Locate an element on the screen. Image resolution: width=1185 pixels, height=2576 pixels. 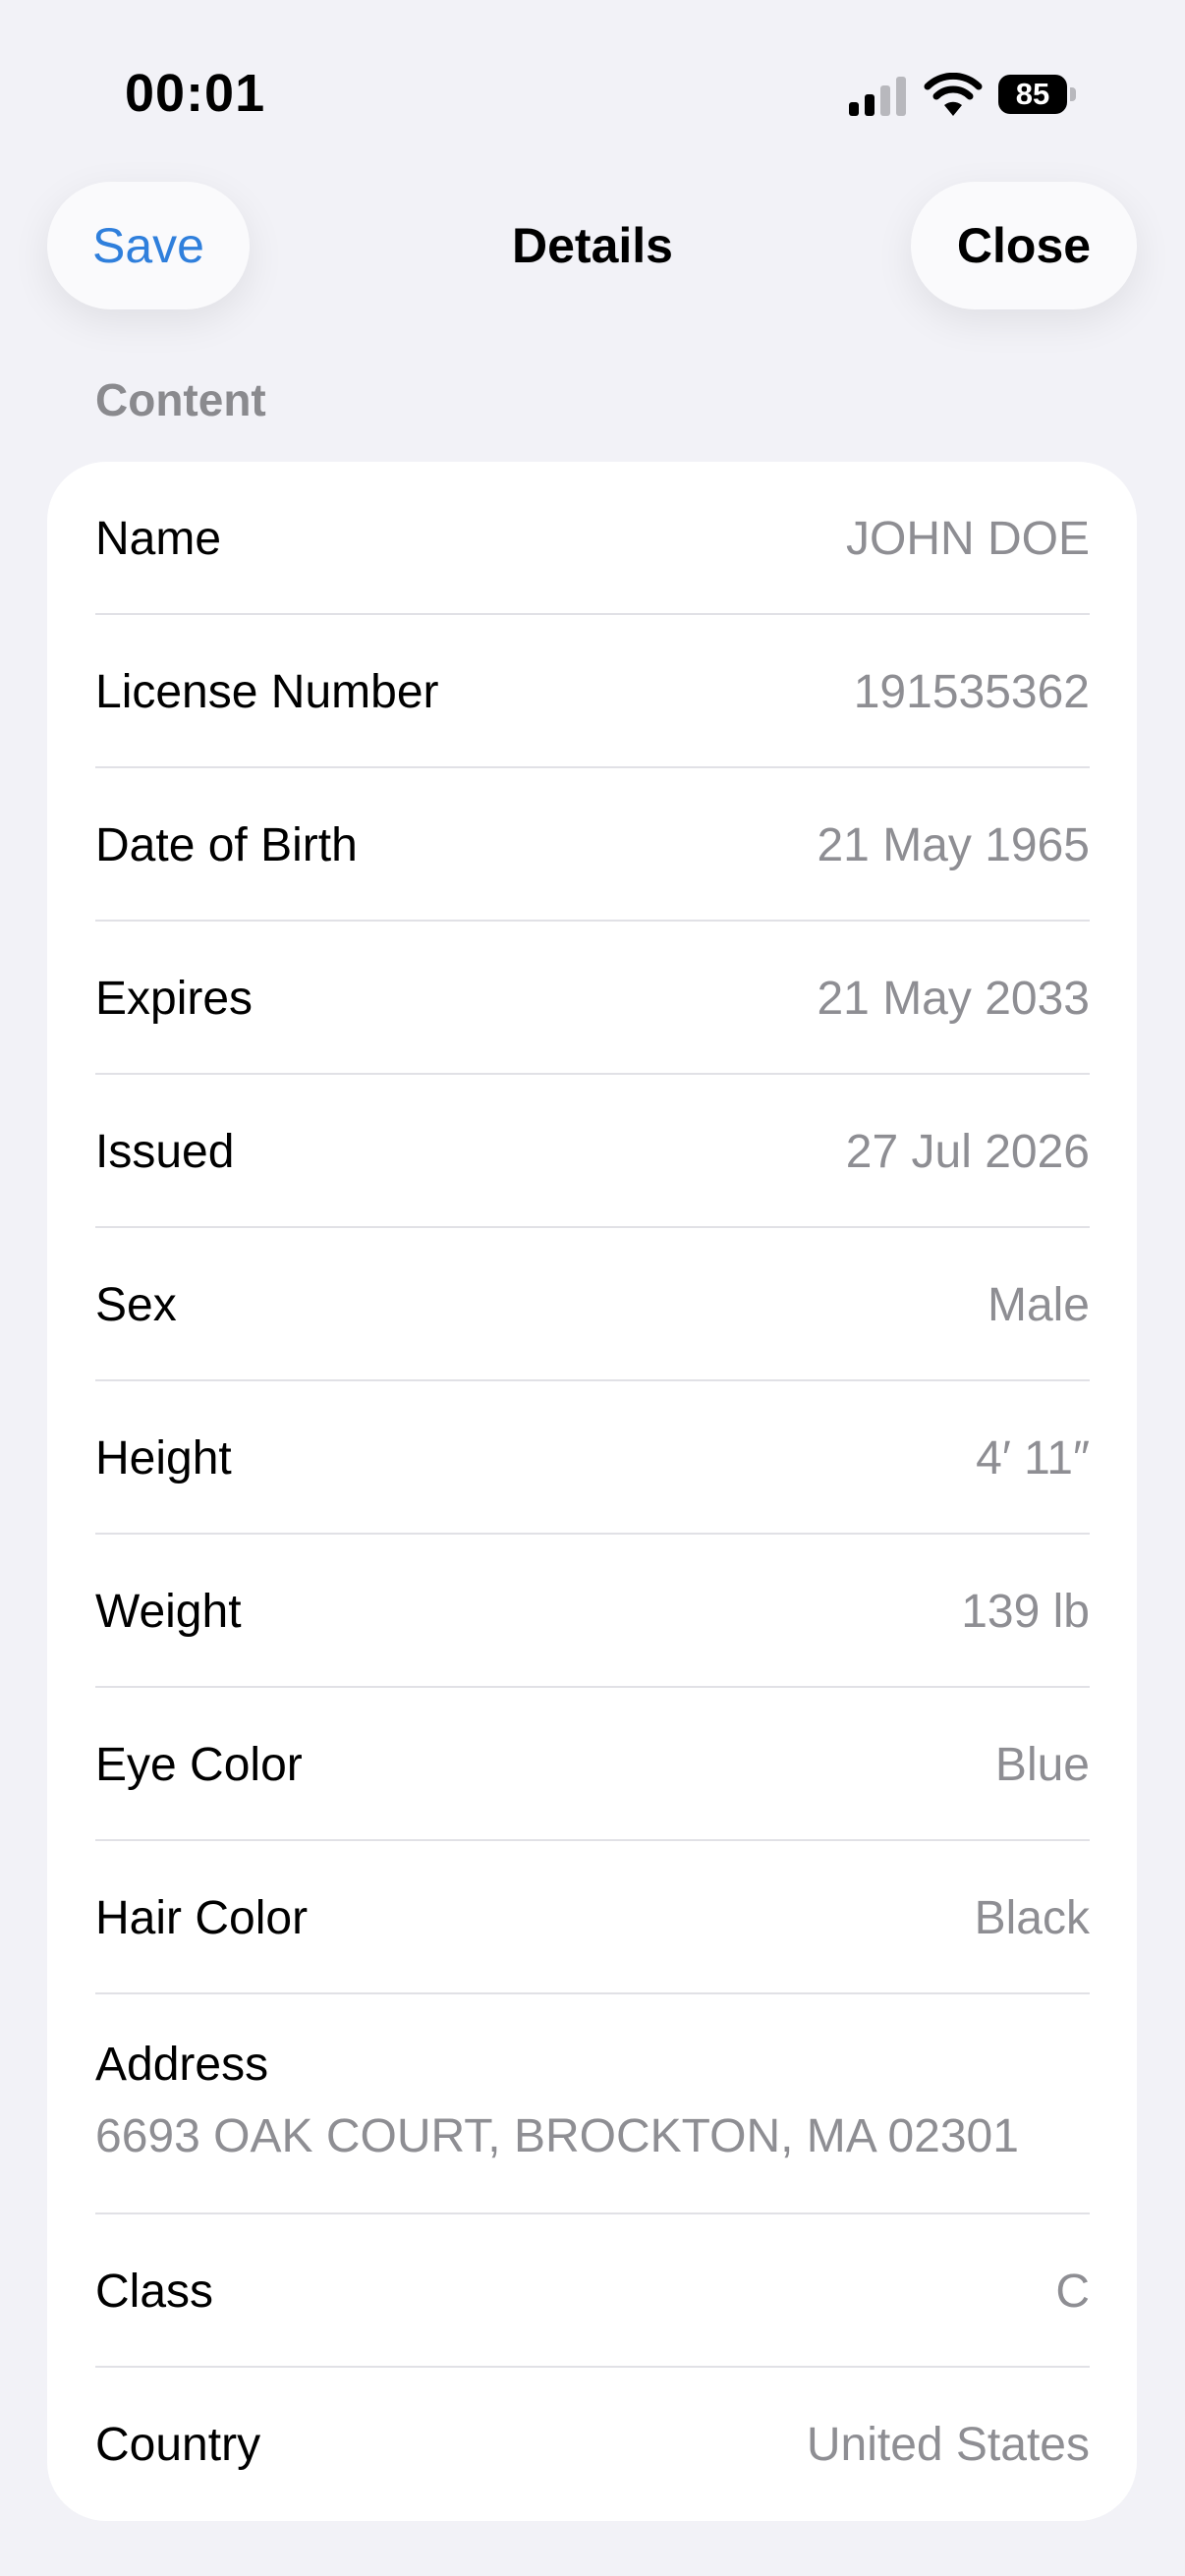
battery-icon: 85 is located at coordinates (1038, 94).